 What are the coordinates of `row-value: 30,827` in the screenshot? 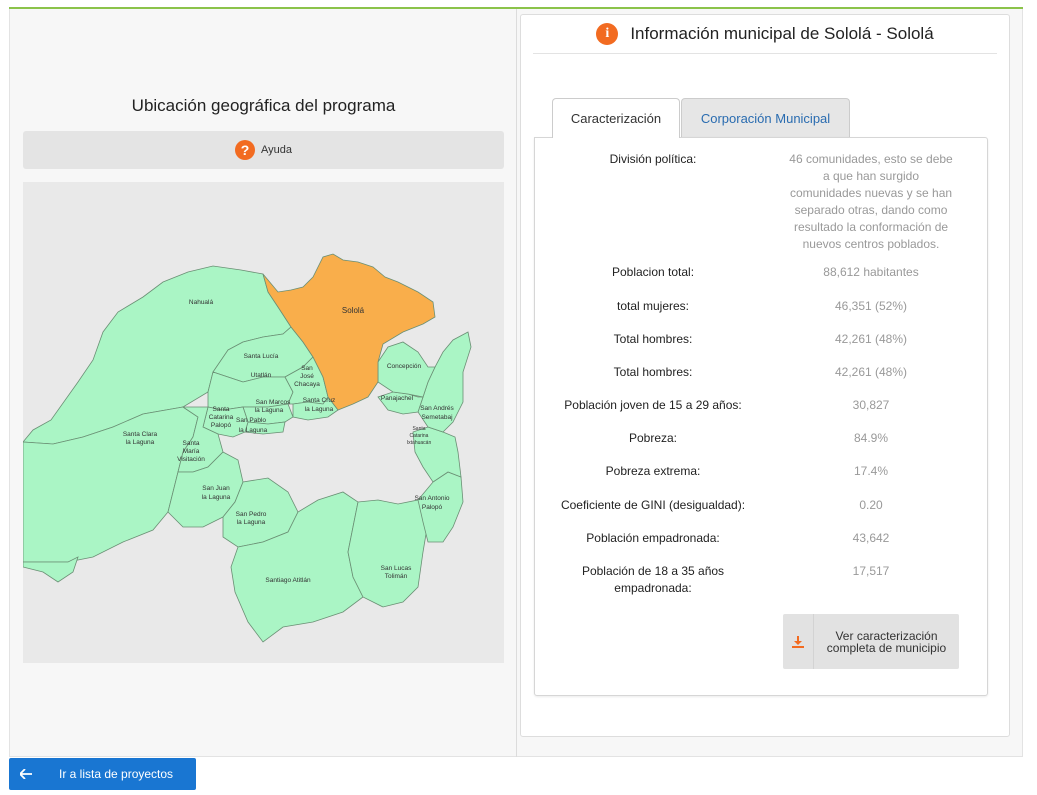 It's located at (871, 405).